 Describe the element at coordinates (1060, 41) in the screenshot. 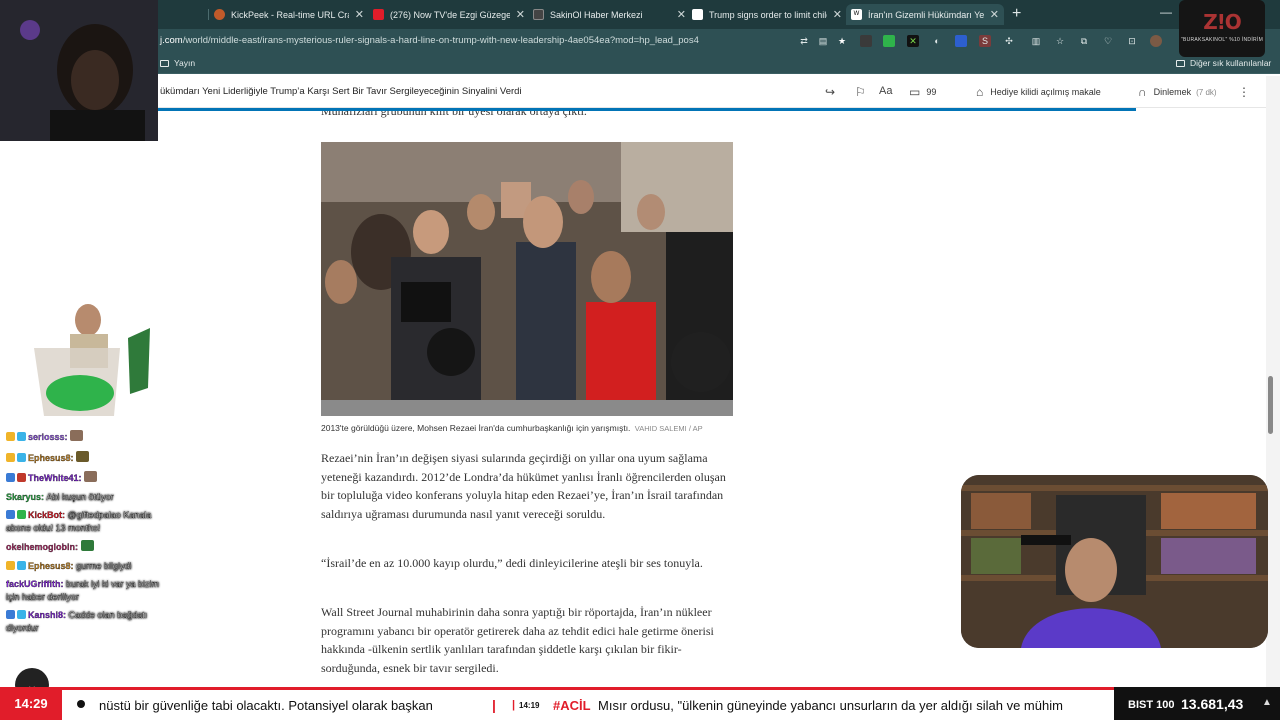

I see `favorites-icon: ☆` at that location.